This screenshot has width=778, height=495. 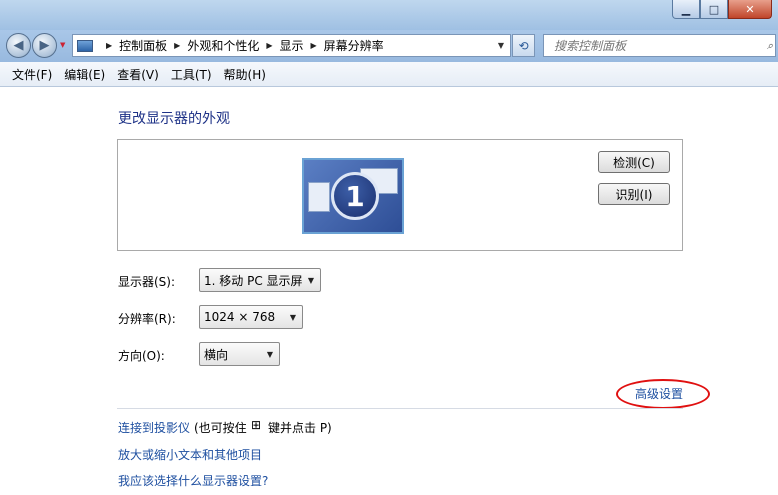 I want to click on display-select-value: 1. 移动 PC 显示屏, so click(x=253, y=280).